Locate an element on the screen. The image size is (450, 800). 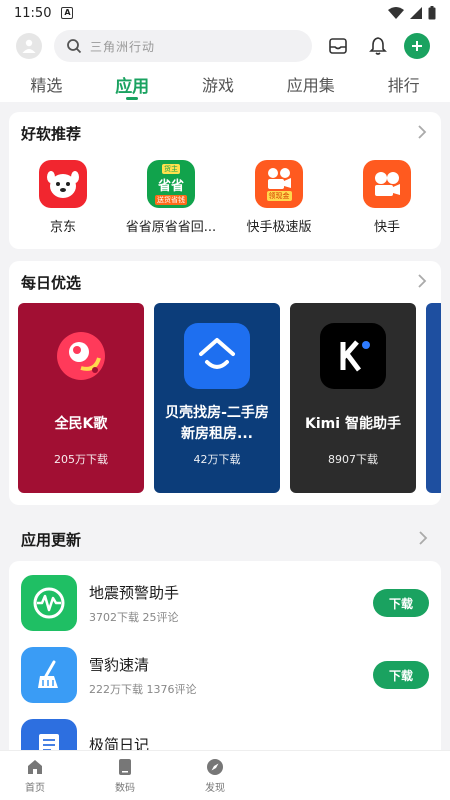
earthquake-icon is located at coordinates (49, 603).